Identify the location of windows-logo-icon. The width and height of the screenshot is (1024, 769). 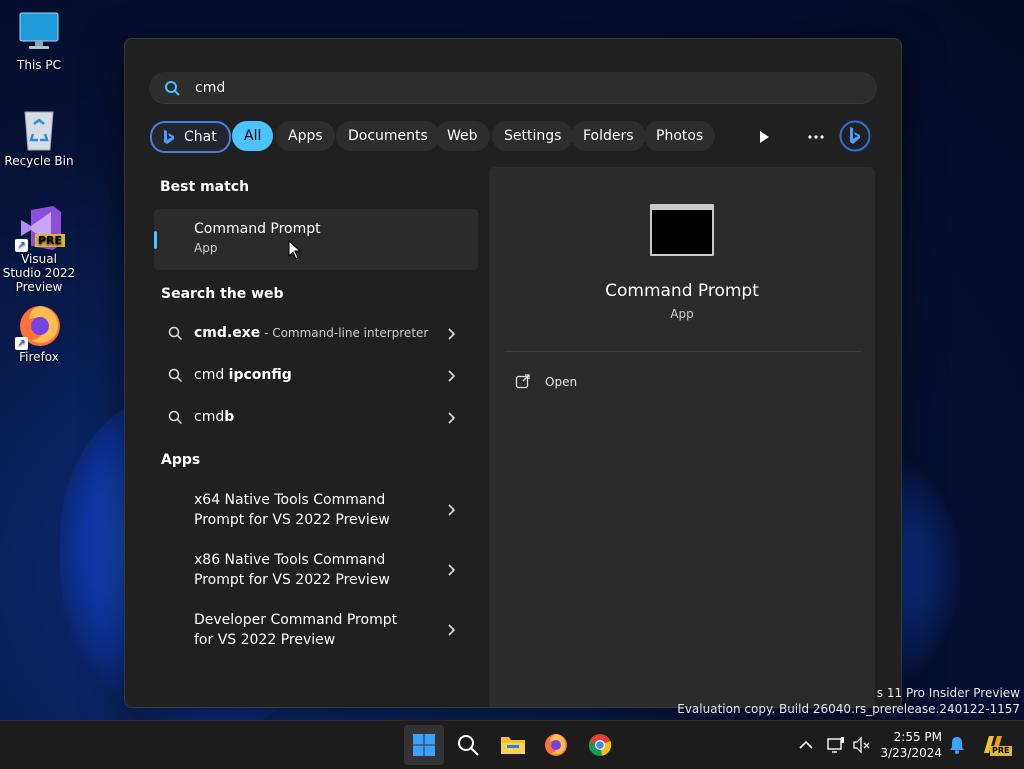
(424, 745).